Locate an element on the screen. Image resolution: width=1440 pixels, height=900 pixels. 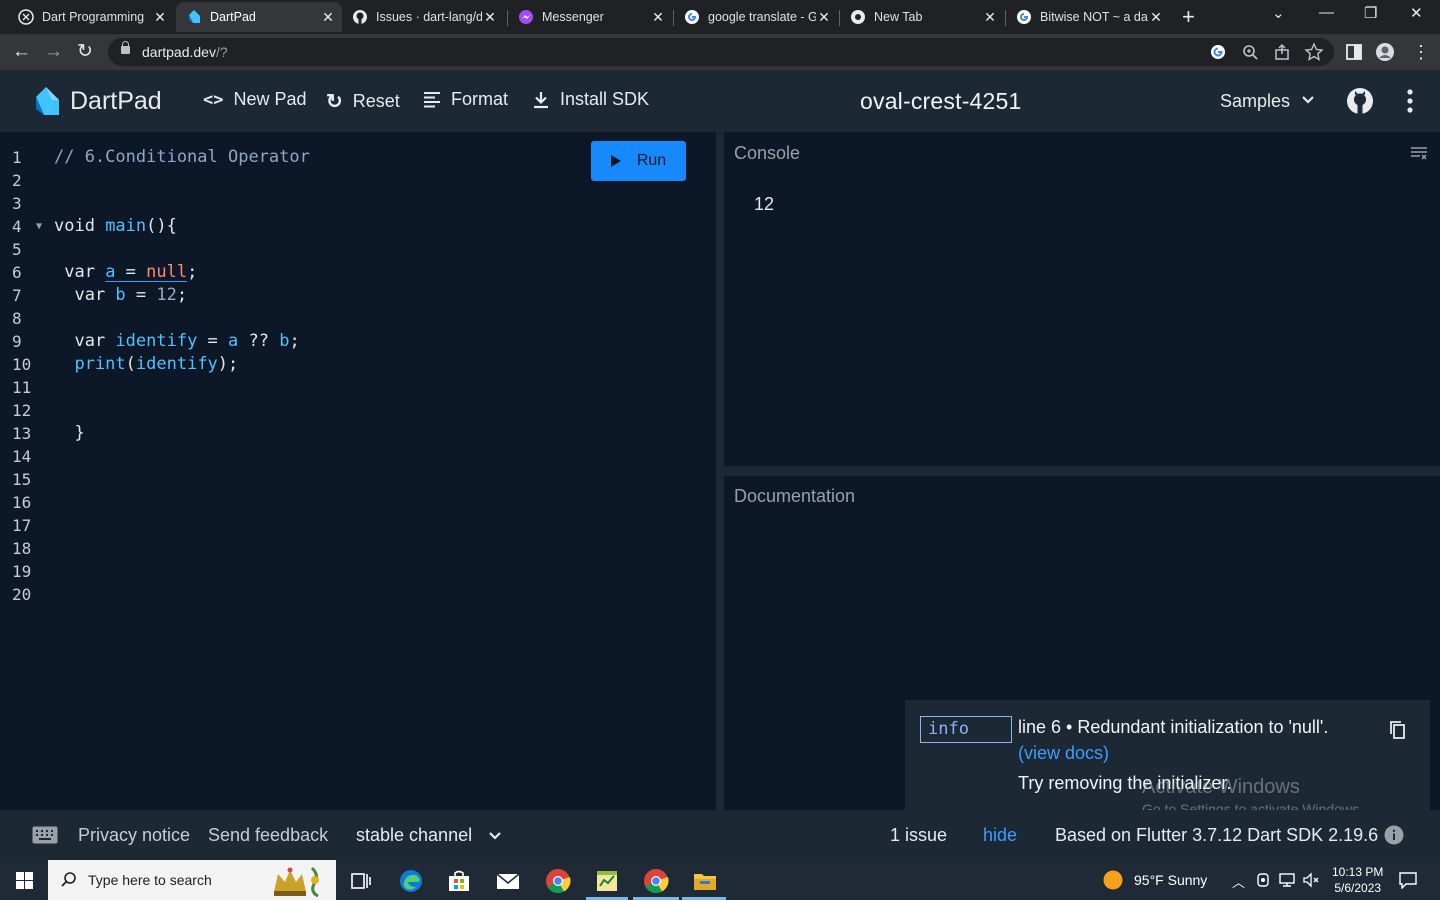
tab-new-tab: New Tab ✕ is located at coordinates (922, 17).